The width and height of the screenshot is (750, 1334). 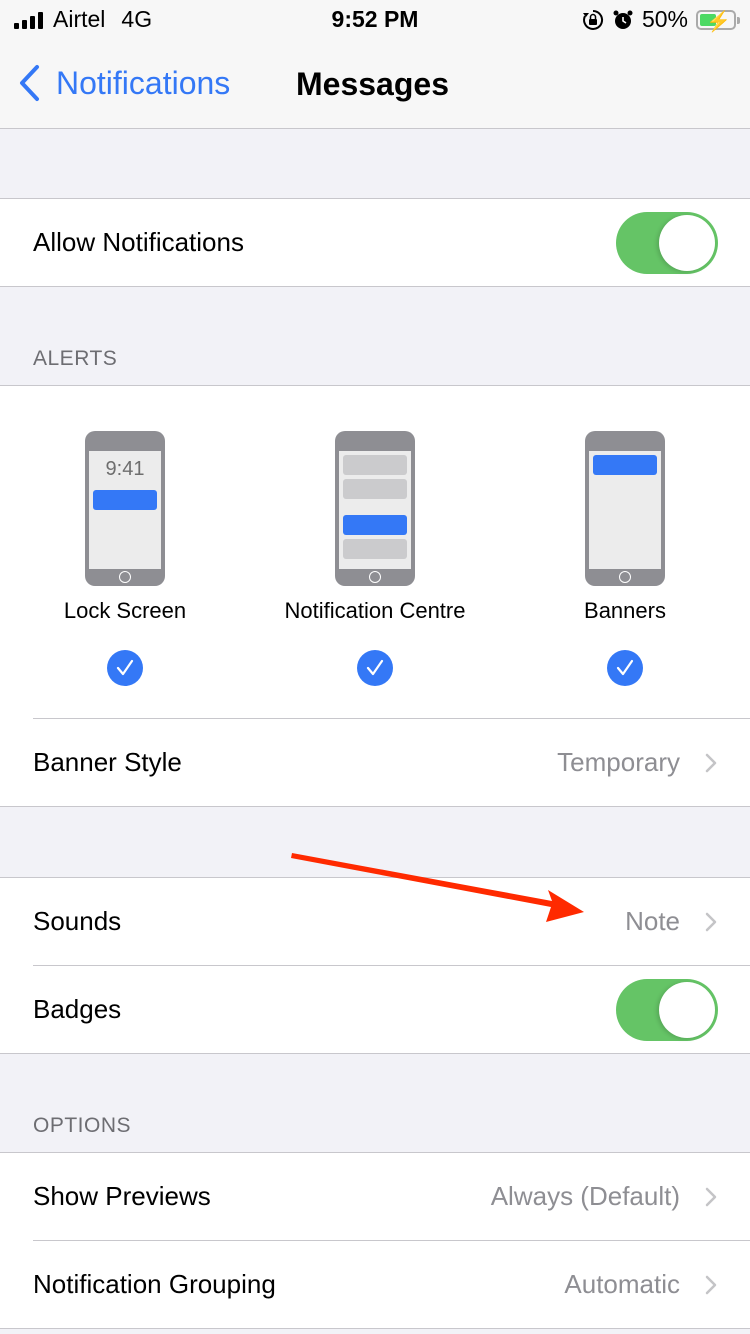 What do you see at coordinates (75, 358) in the screenshot?
I see `alerts-header: ALERTS` at bounding box center [75, 358].